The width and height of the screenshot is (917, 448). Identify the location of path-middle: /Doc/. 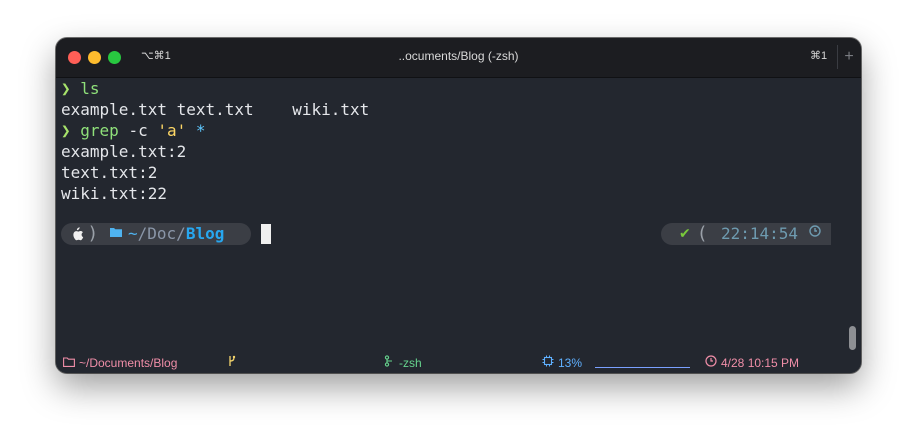
(161, 233).